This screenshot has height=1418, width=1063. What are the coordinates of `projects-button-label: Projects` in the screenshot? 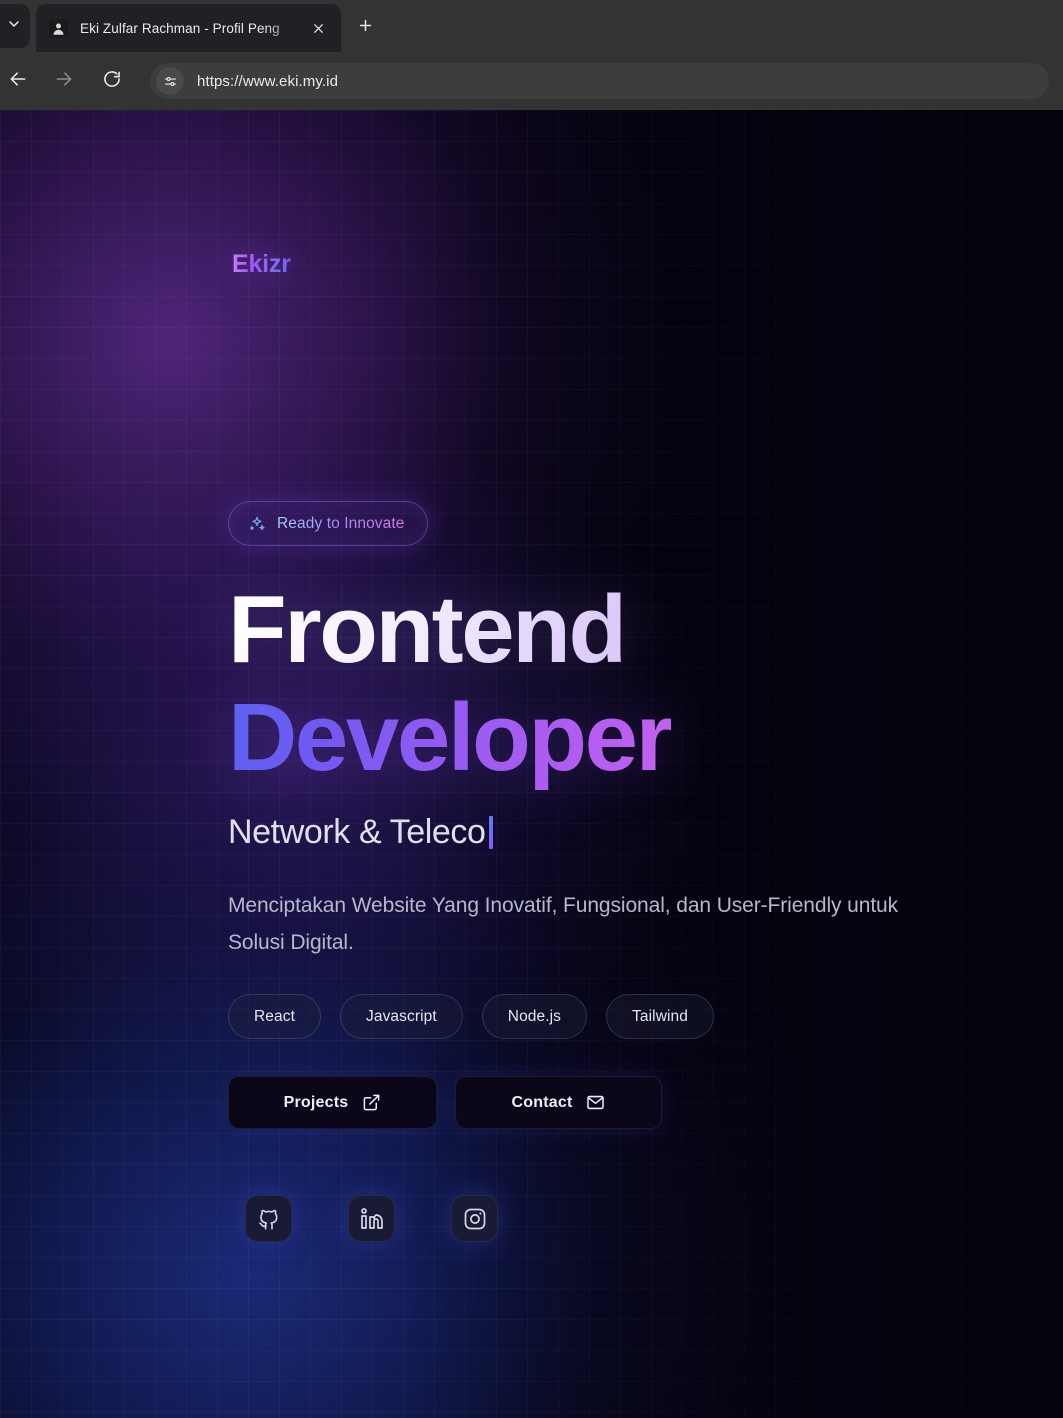 It's located at (316, 1102).